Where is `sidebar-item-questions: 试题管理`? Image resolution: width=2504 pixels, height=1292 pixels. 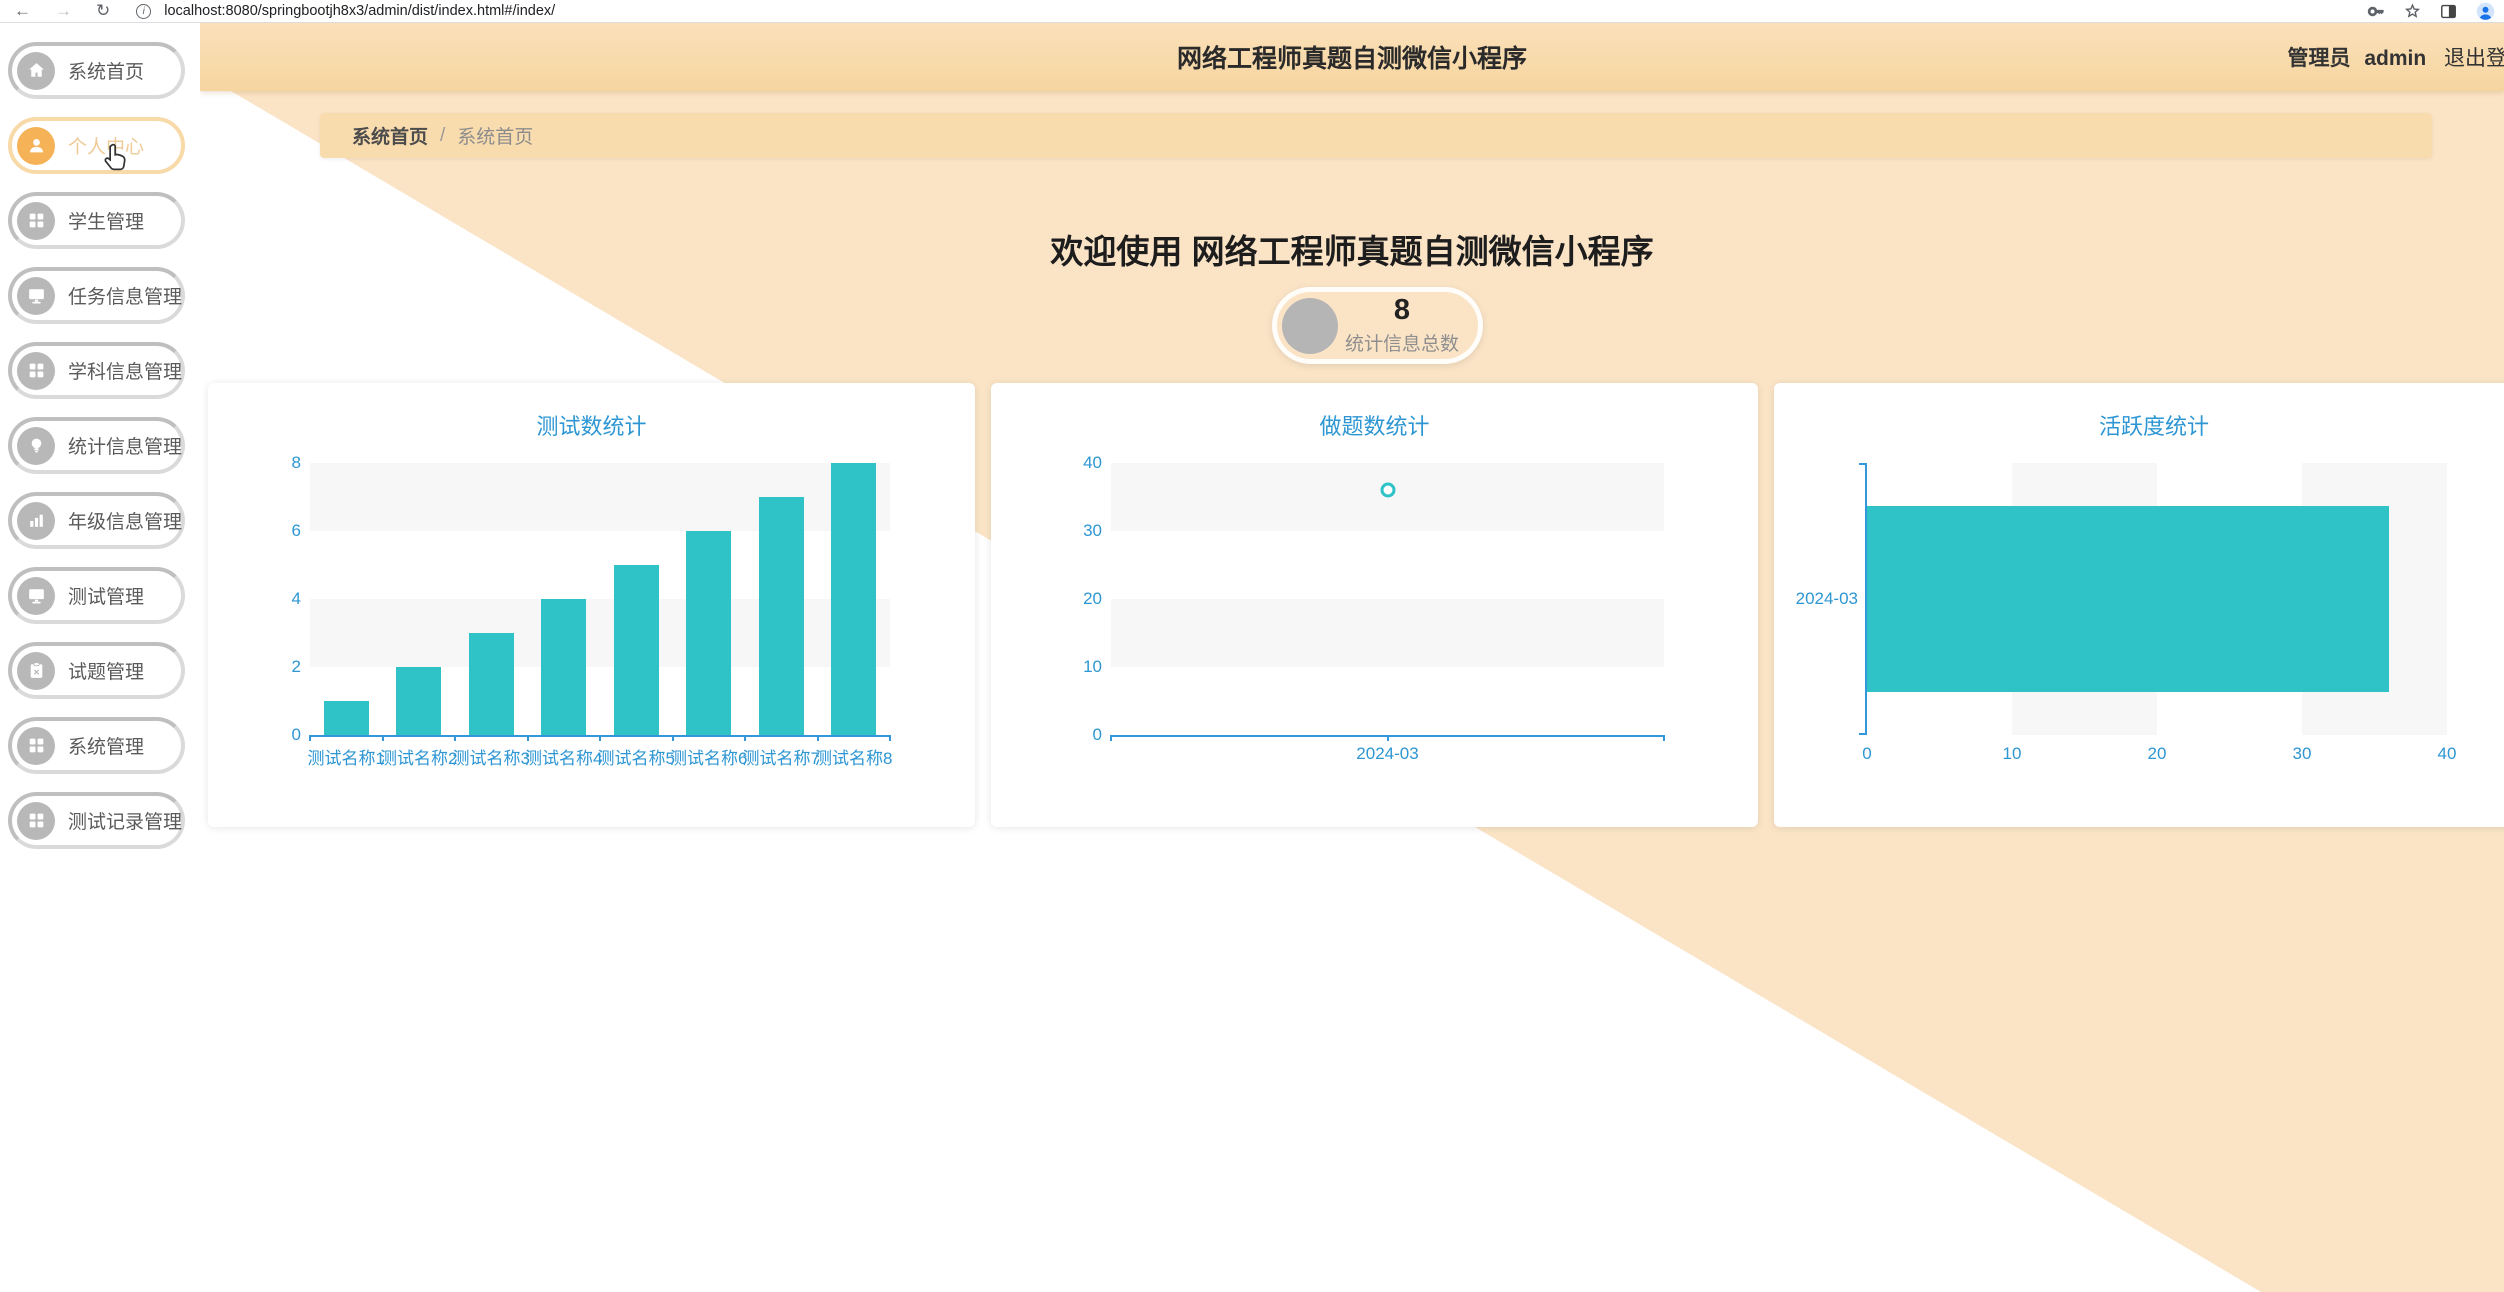 sidebar-item-questions: 试题管理 is located at coordinates (96, 670).